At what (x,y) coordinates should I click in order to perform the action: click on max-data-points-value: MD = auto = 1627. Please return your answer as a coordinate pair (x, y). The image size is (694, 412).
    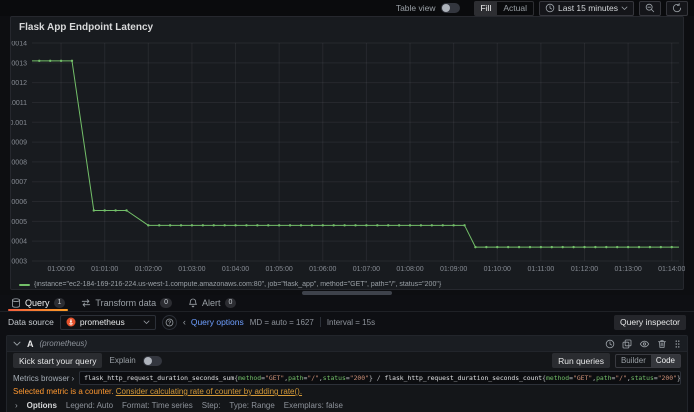
    Looking at the image, I should click on (281, 322).